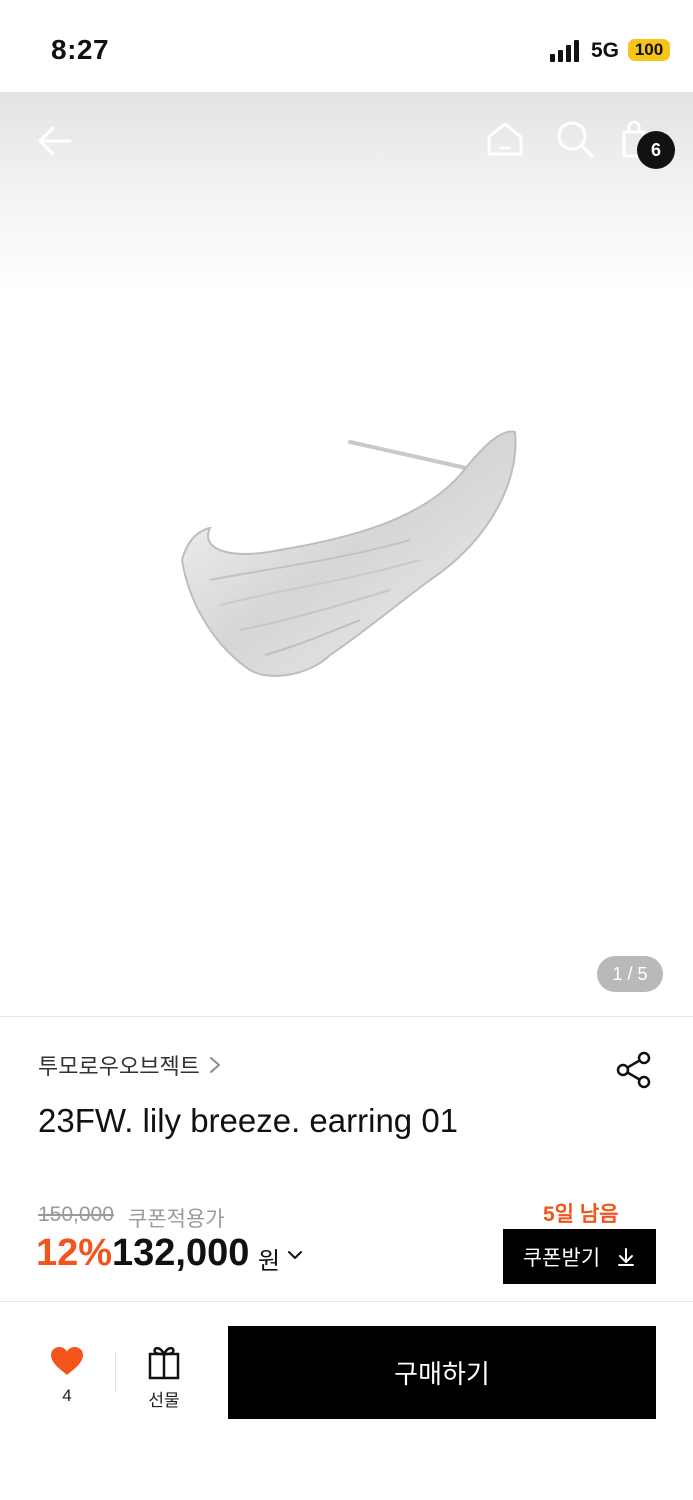  I want to click on discount-rate: 12%, so click(74, 1253).